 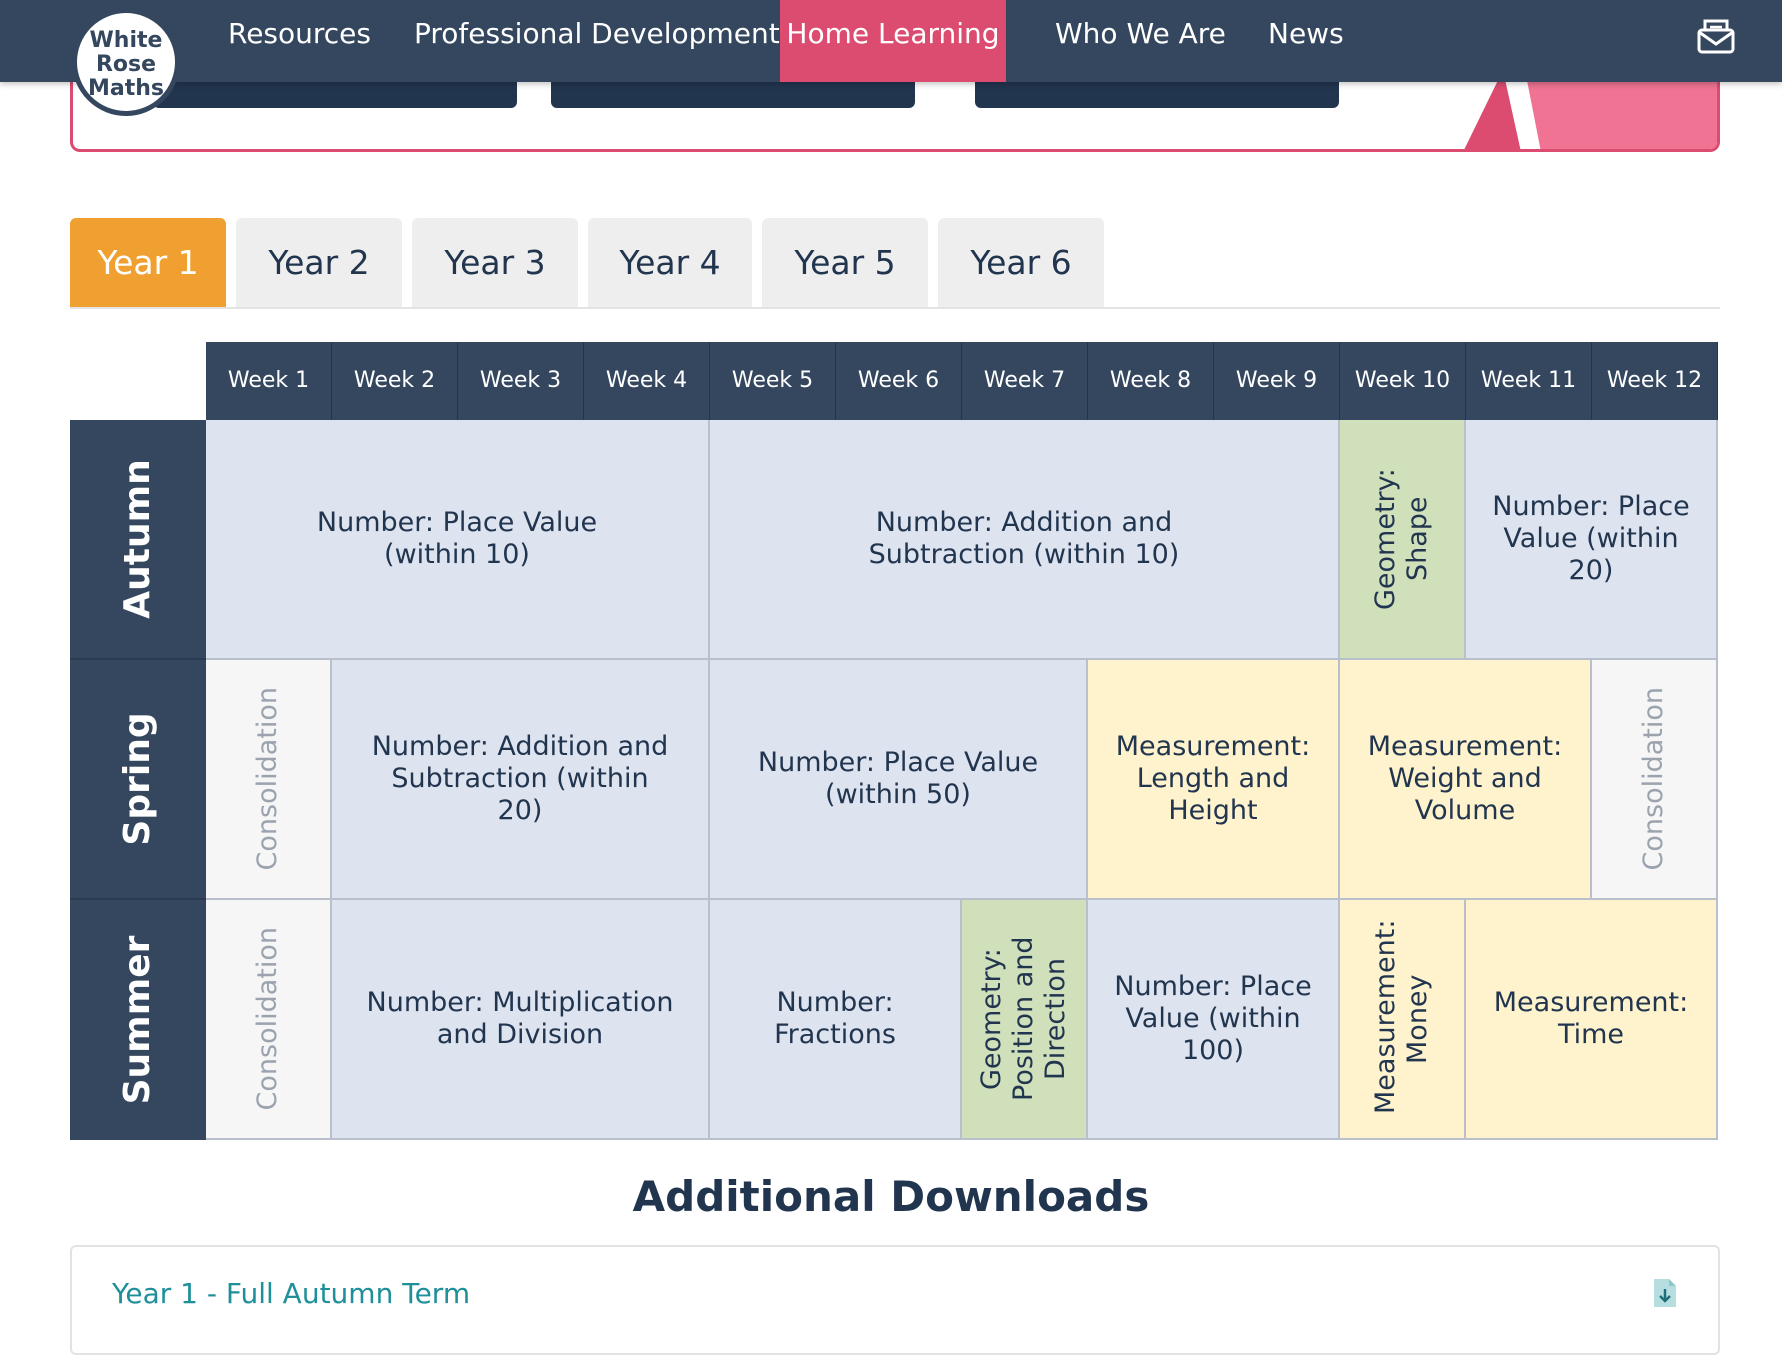 I want to click on season-label: Spring, so click(x=137, y=779).